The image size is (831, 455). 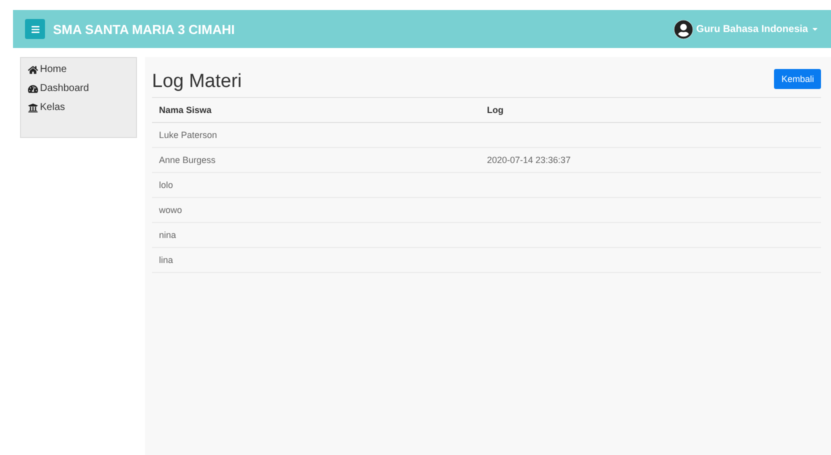 I want to click on menu-button, so click(x=35, y=29).